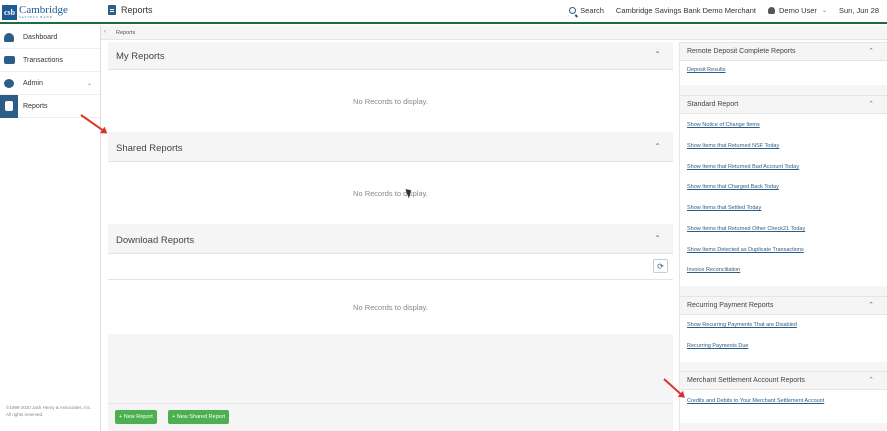 This screenshot has height=431, width=887. Describe the element at coordinates (783, 305) in the screenshot. I see `recurring-payment-header: Recurring Payment Reports ⌃` at that location.